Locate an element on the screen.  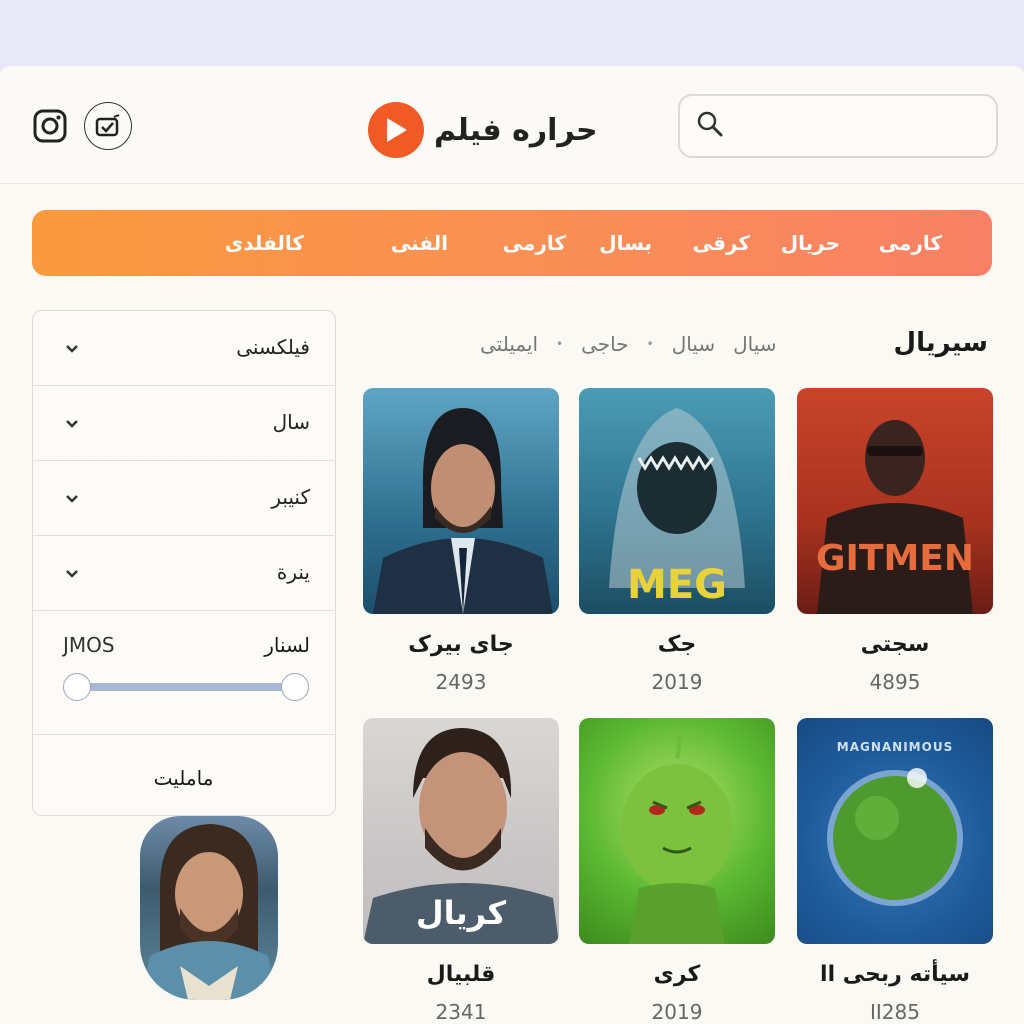
movie-year: II285 is located at coordinates (895, 1012).